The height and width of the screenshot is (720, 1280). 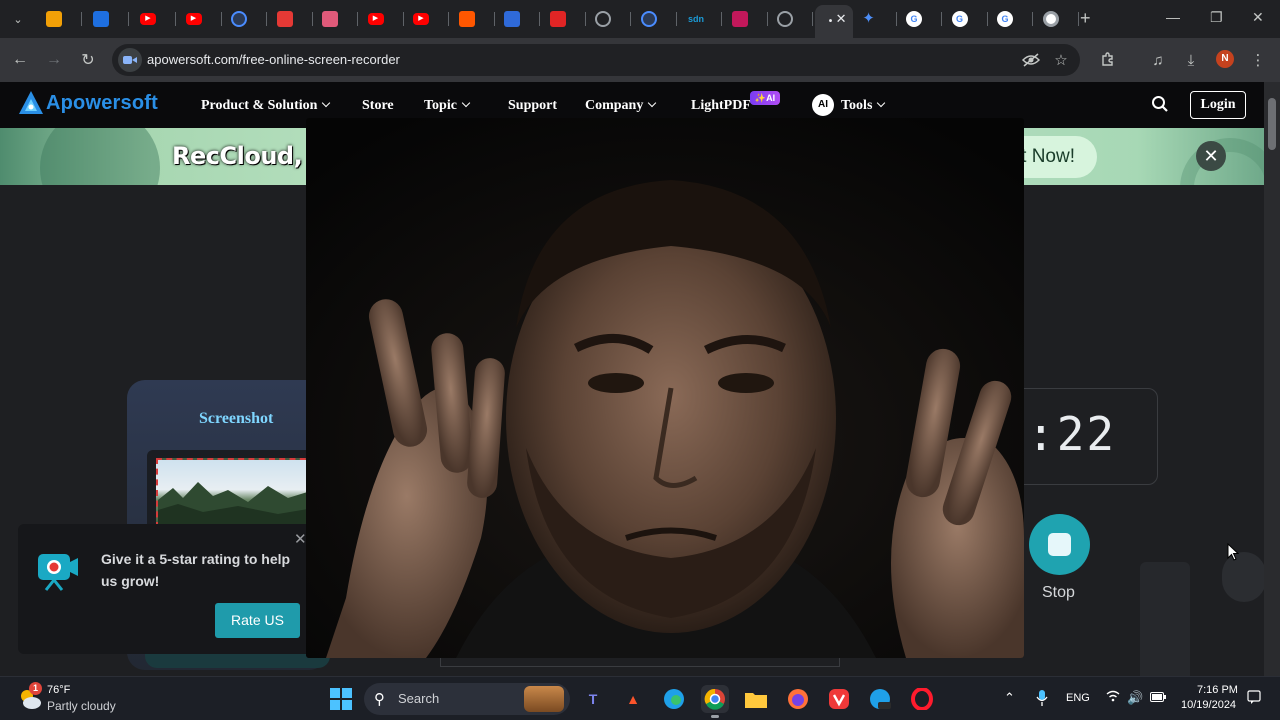 What do you see at coordinates (18, 19) in the screenshot?
I see `tab-search-button: ⌄` at bounding box center [18, 19].